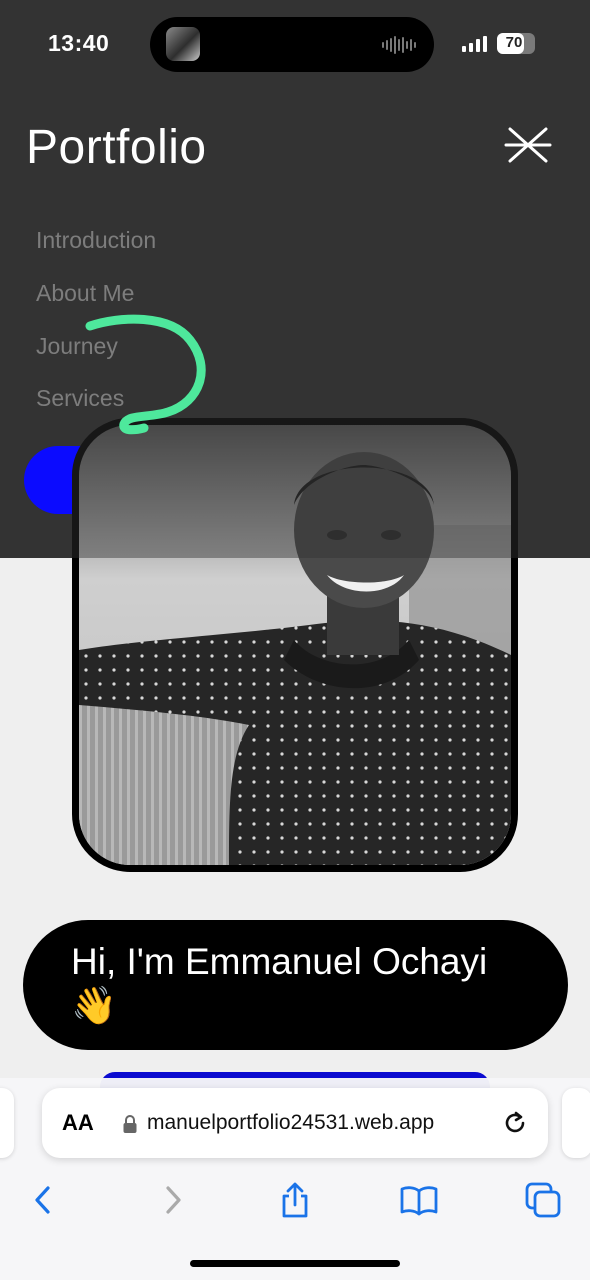 This screenshot has width=590, height=1280. I want to click on back-icon, so click(42, 1200).